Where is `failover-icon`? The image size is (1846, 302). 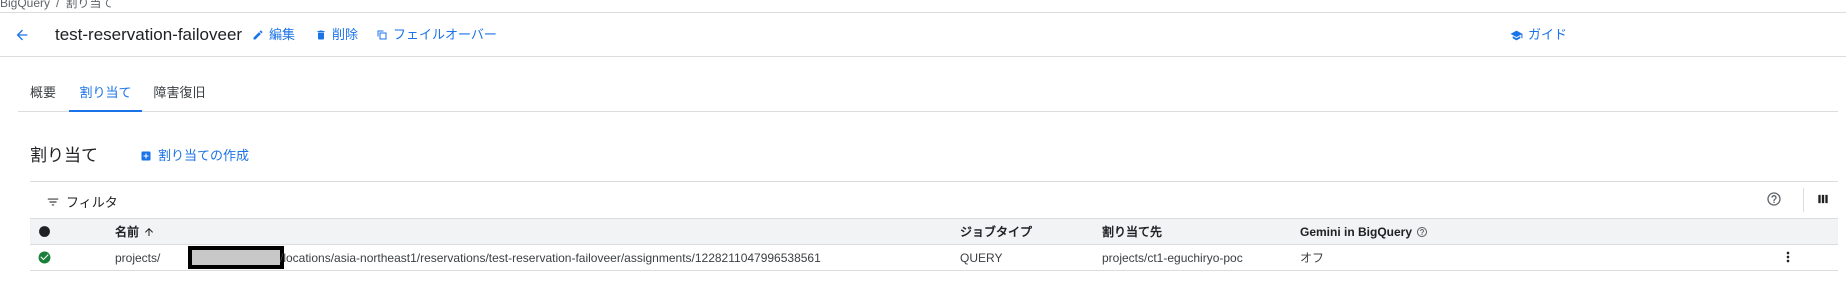 failover-icon is located at coordinates (382, 35).